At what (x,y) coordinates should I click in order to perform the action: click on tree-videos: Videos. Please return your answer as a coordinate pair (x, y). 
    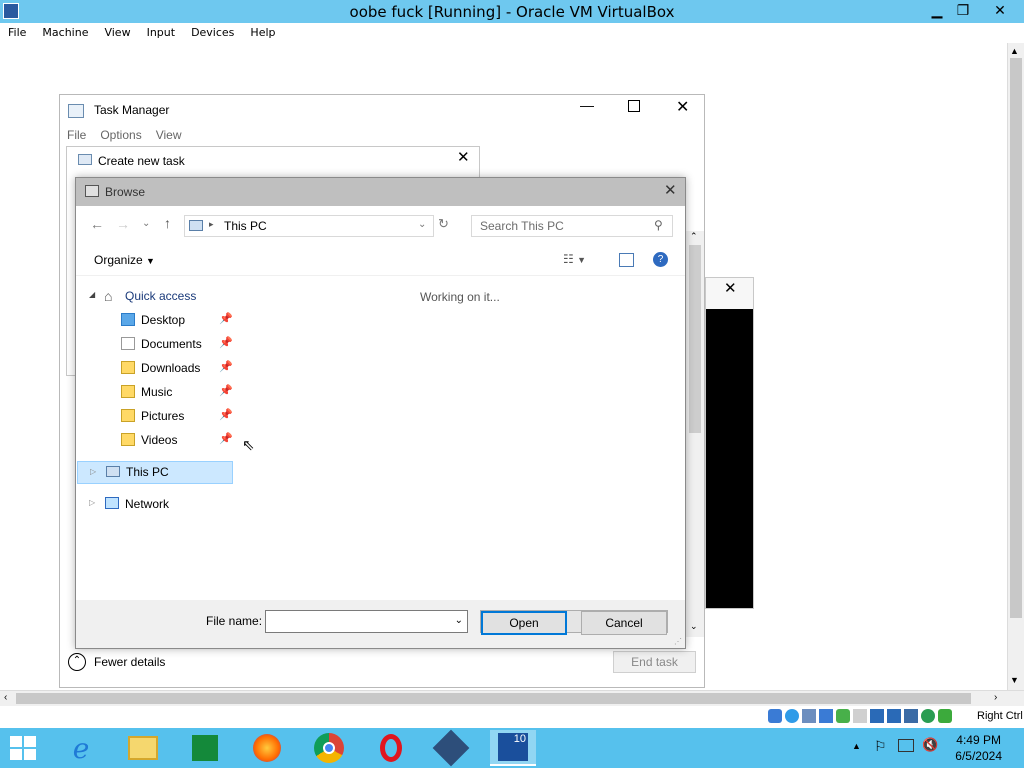
    Looking at the image, I should click on (159, 440).